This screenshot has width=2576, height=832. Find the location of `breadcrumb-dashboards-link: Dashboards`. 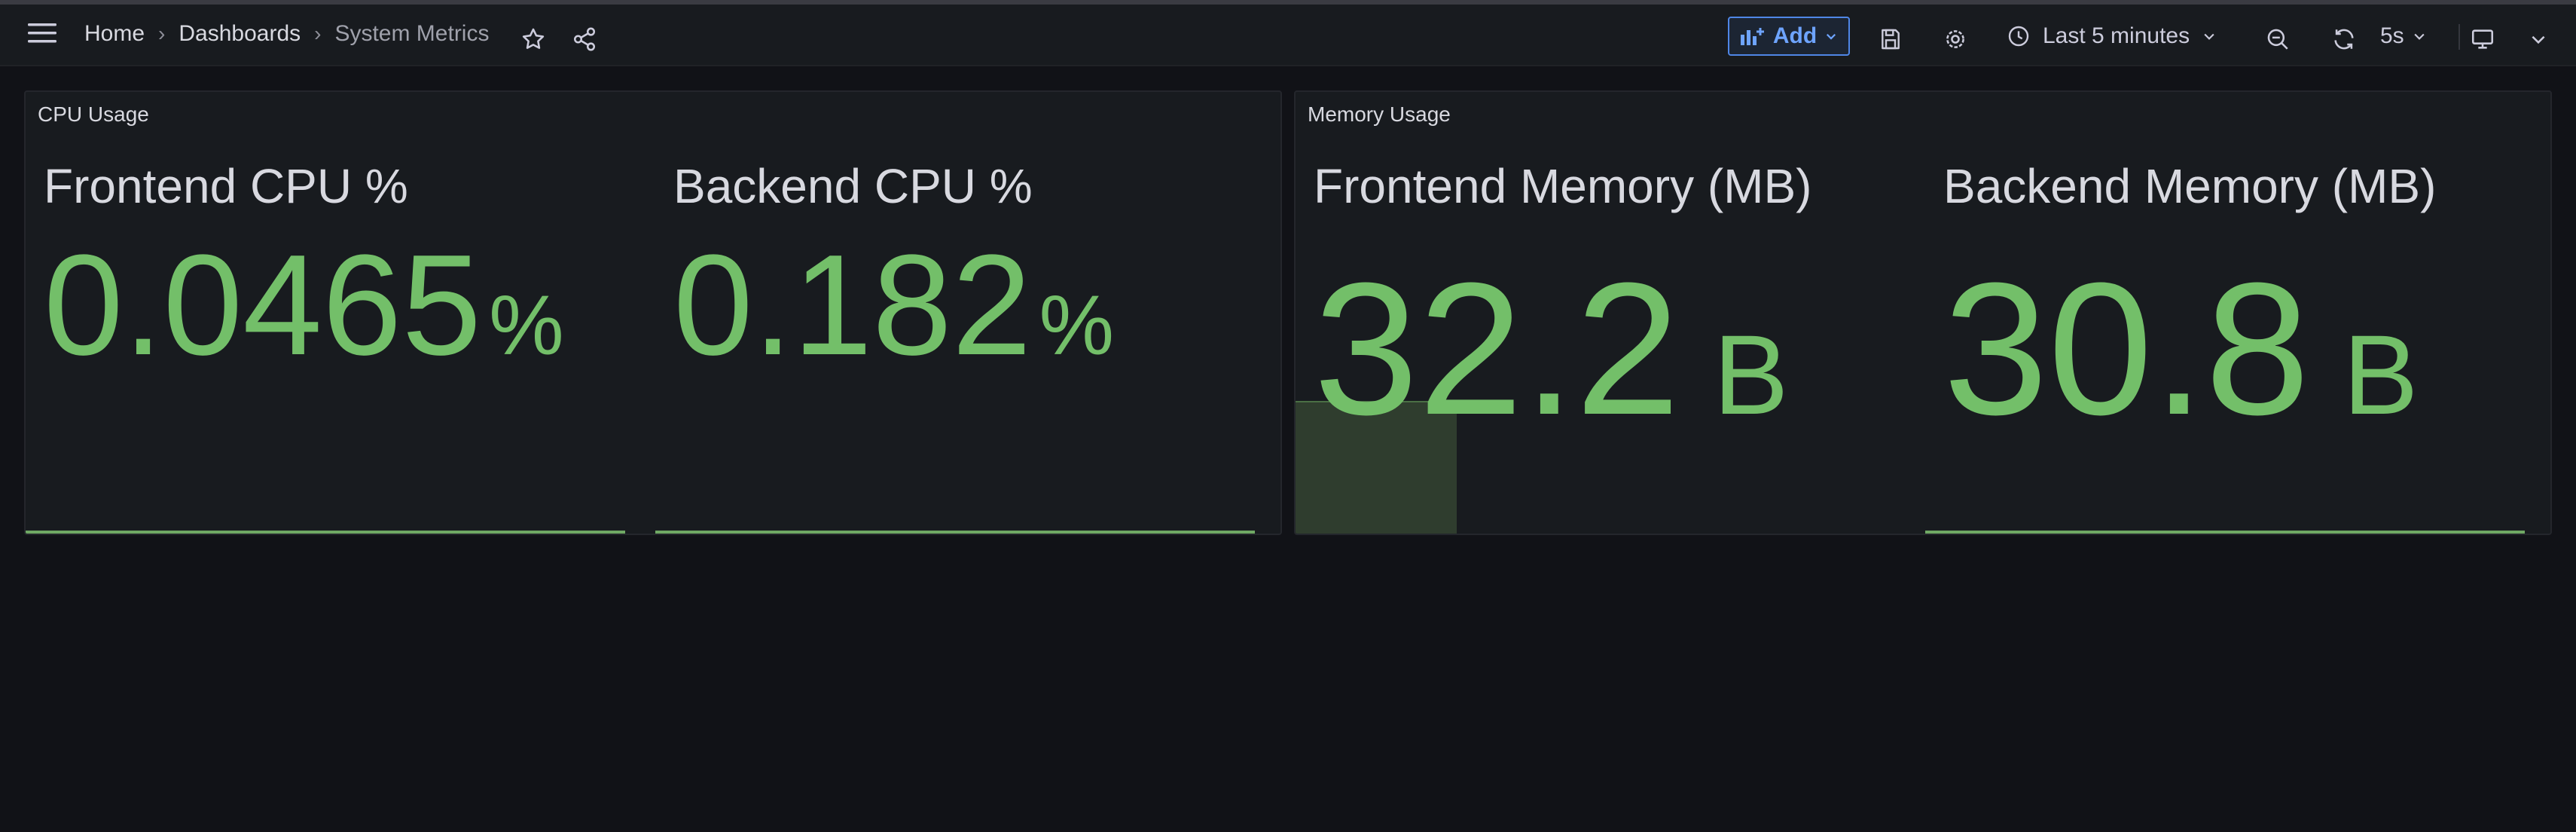

breadcrumb-dashboards-link: Dashboards is located at coordinates (240, 34).